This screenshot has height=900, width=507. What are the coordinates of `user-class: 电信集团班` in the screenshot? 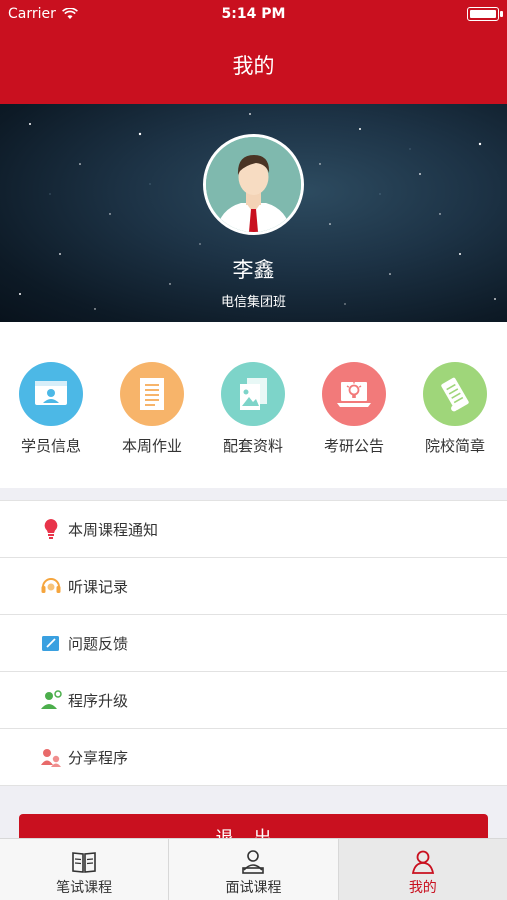 It's located at (253, 302).